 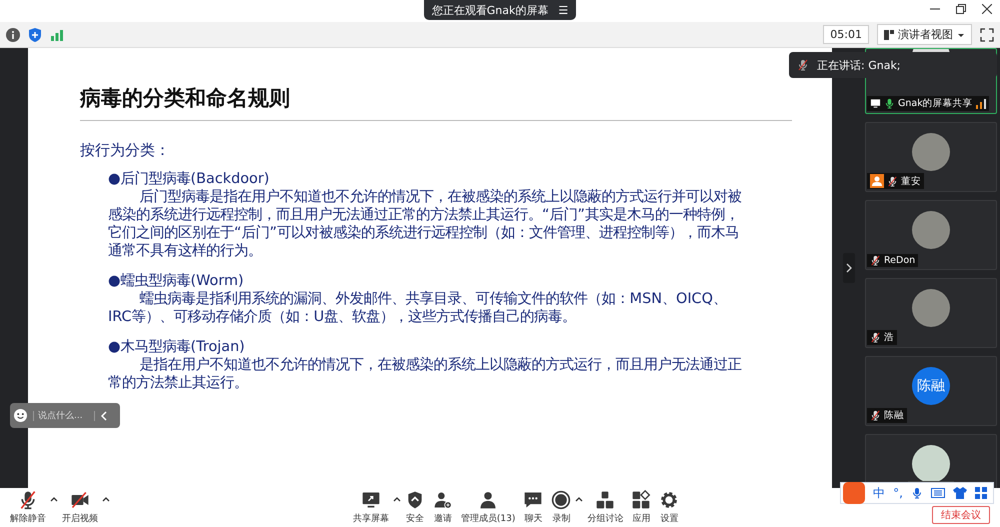 What do you see at coordinates (370, 500) in the screenshot?
I see `share-screen-icon` at bounding box center [370, 500].